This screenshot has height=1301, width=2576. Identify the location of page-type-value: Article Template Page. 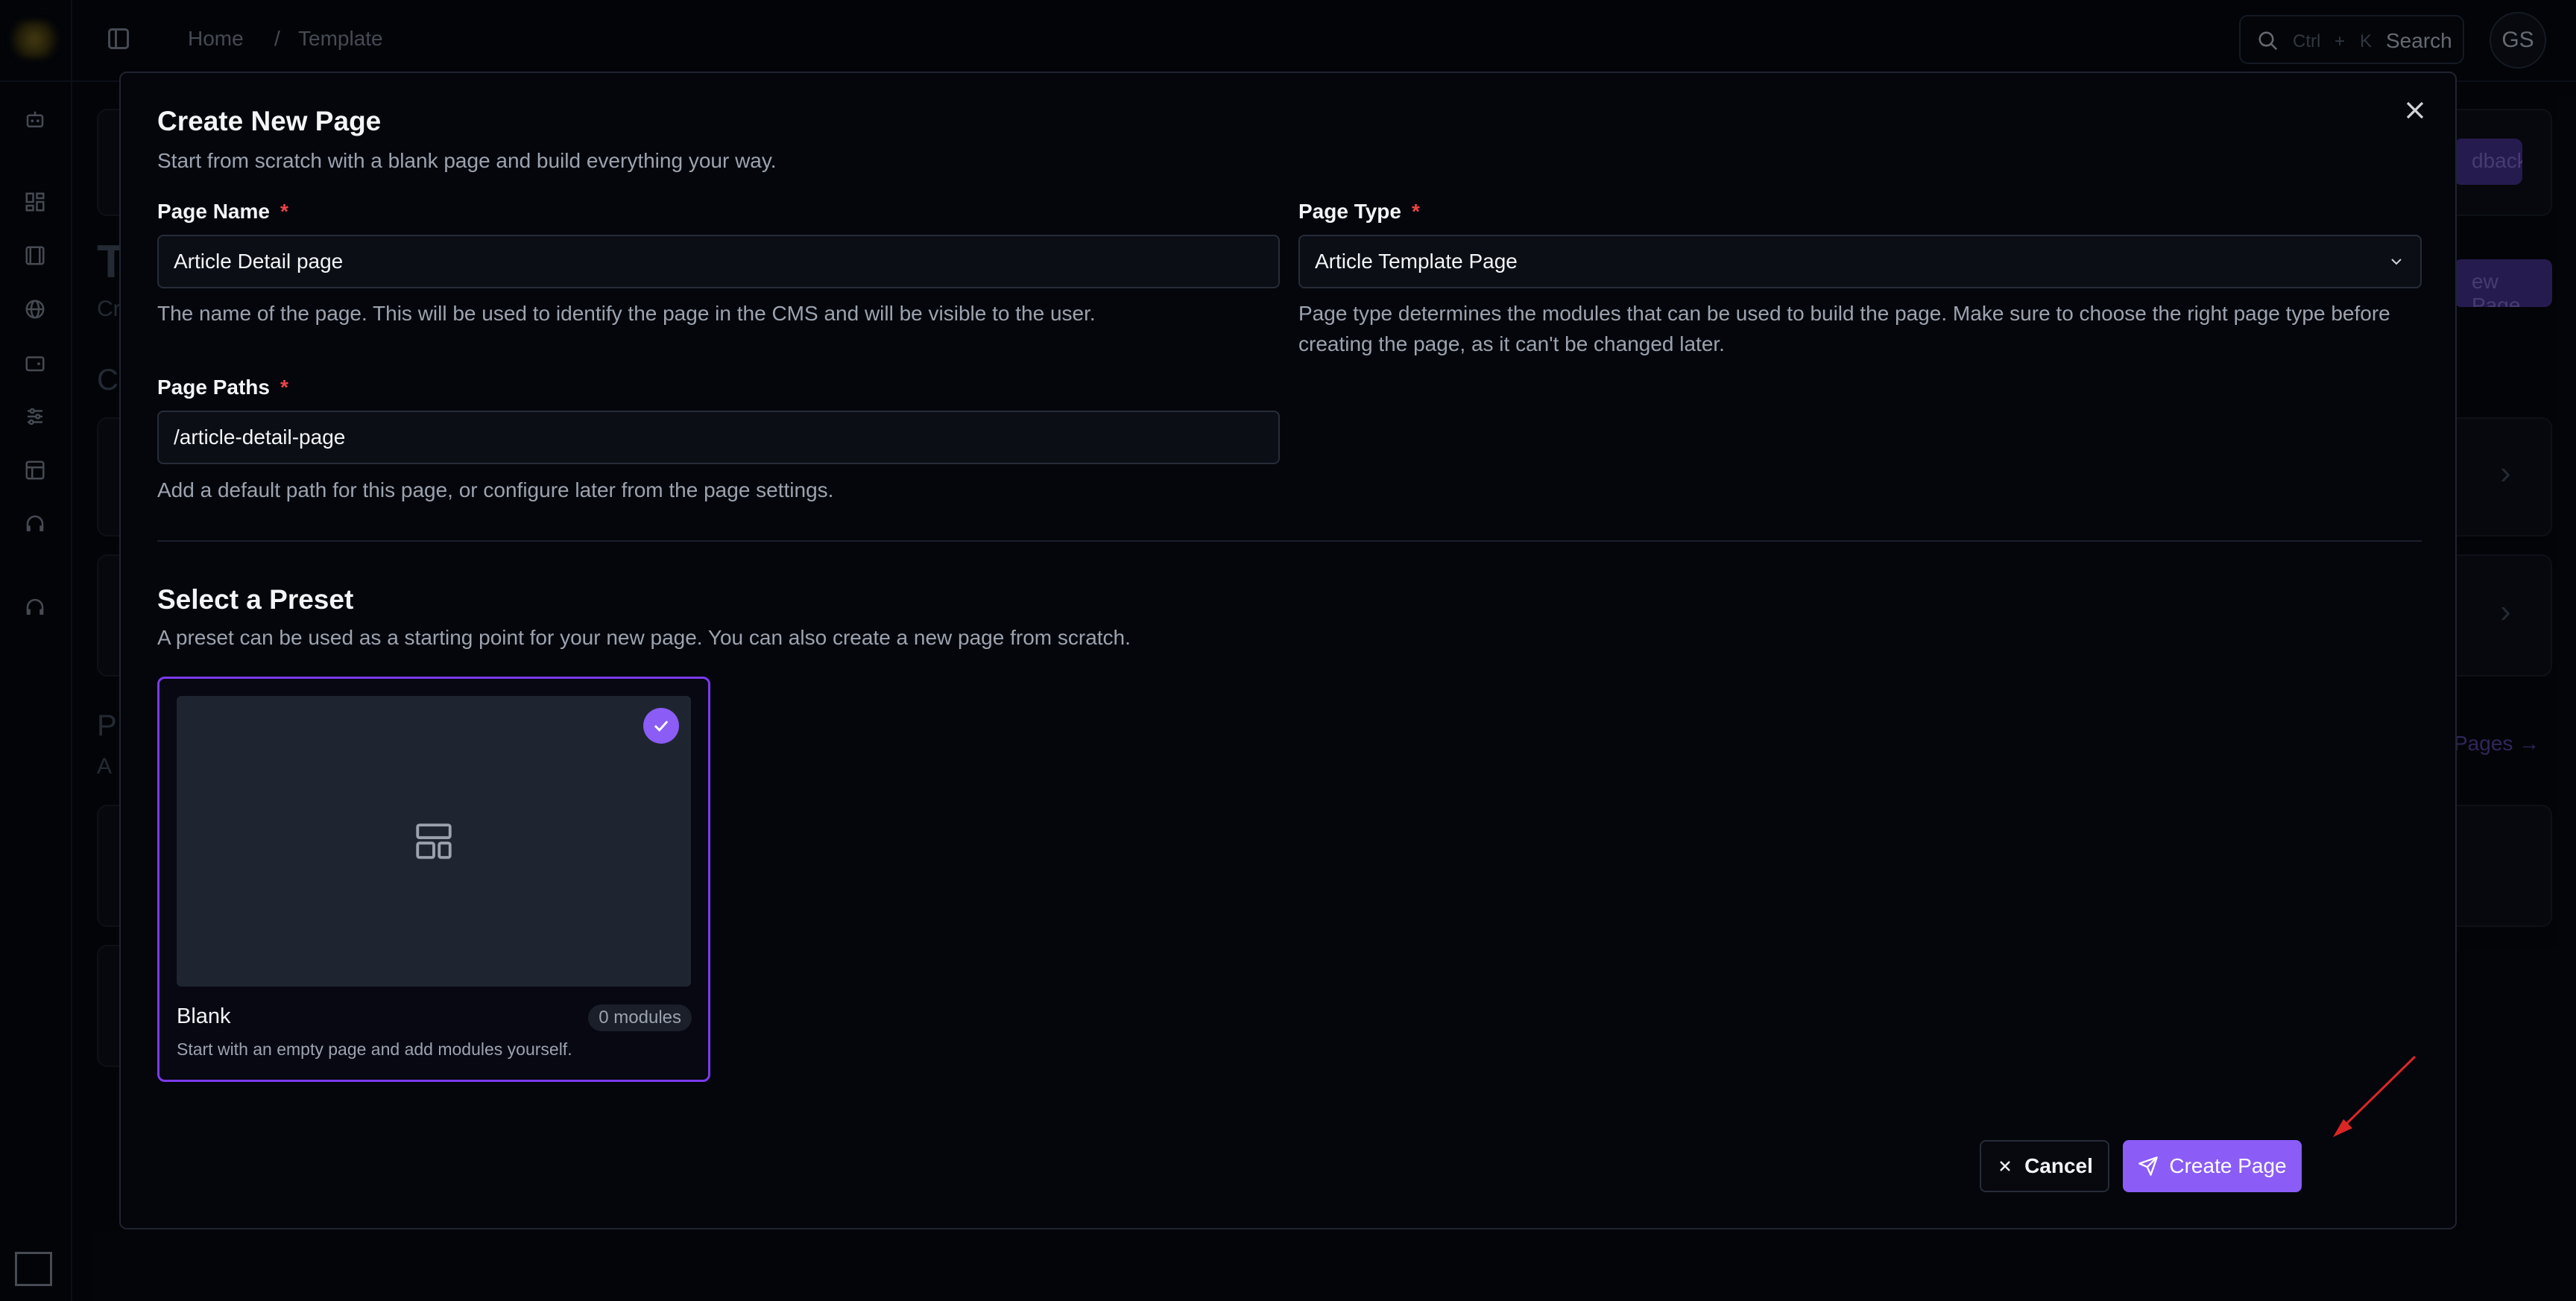
(1416, 261).